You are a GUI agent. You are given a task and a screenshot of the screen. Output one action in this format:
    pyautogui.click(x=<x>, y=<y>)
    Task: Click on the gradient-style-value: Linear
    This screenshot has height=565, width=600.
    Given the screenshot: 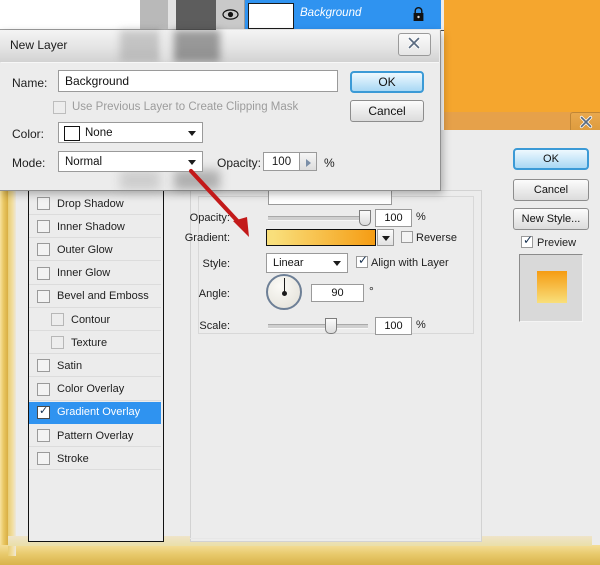 What is the action you would take?
    pyautogui.click(x=288, y=263)
    